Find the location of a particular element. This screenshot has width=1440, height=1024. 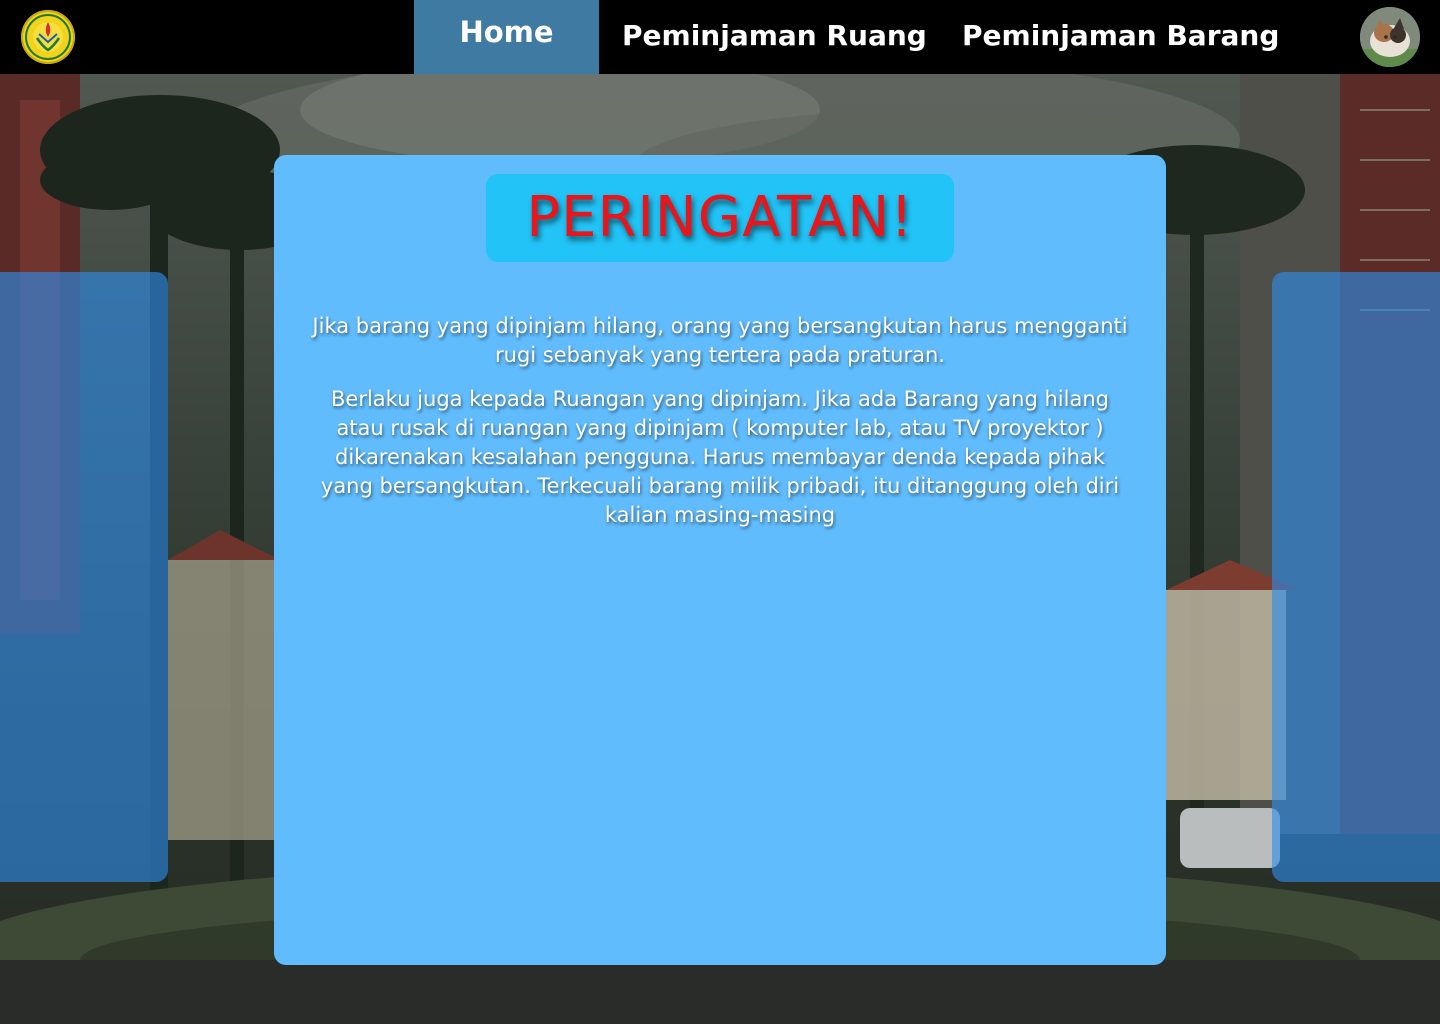

left-side-panel is located at coordinates (84, 577).